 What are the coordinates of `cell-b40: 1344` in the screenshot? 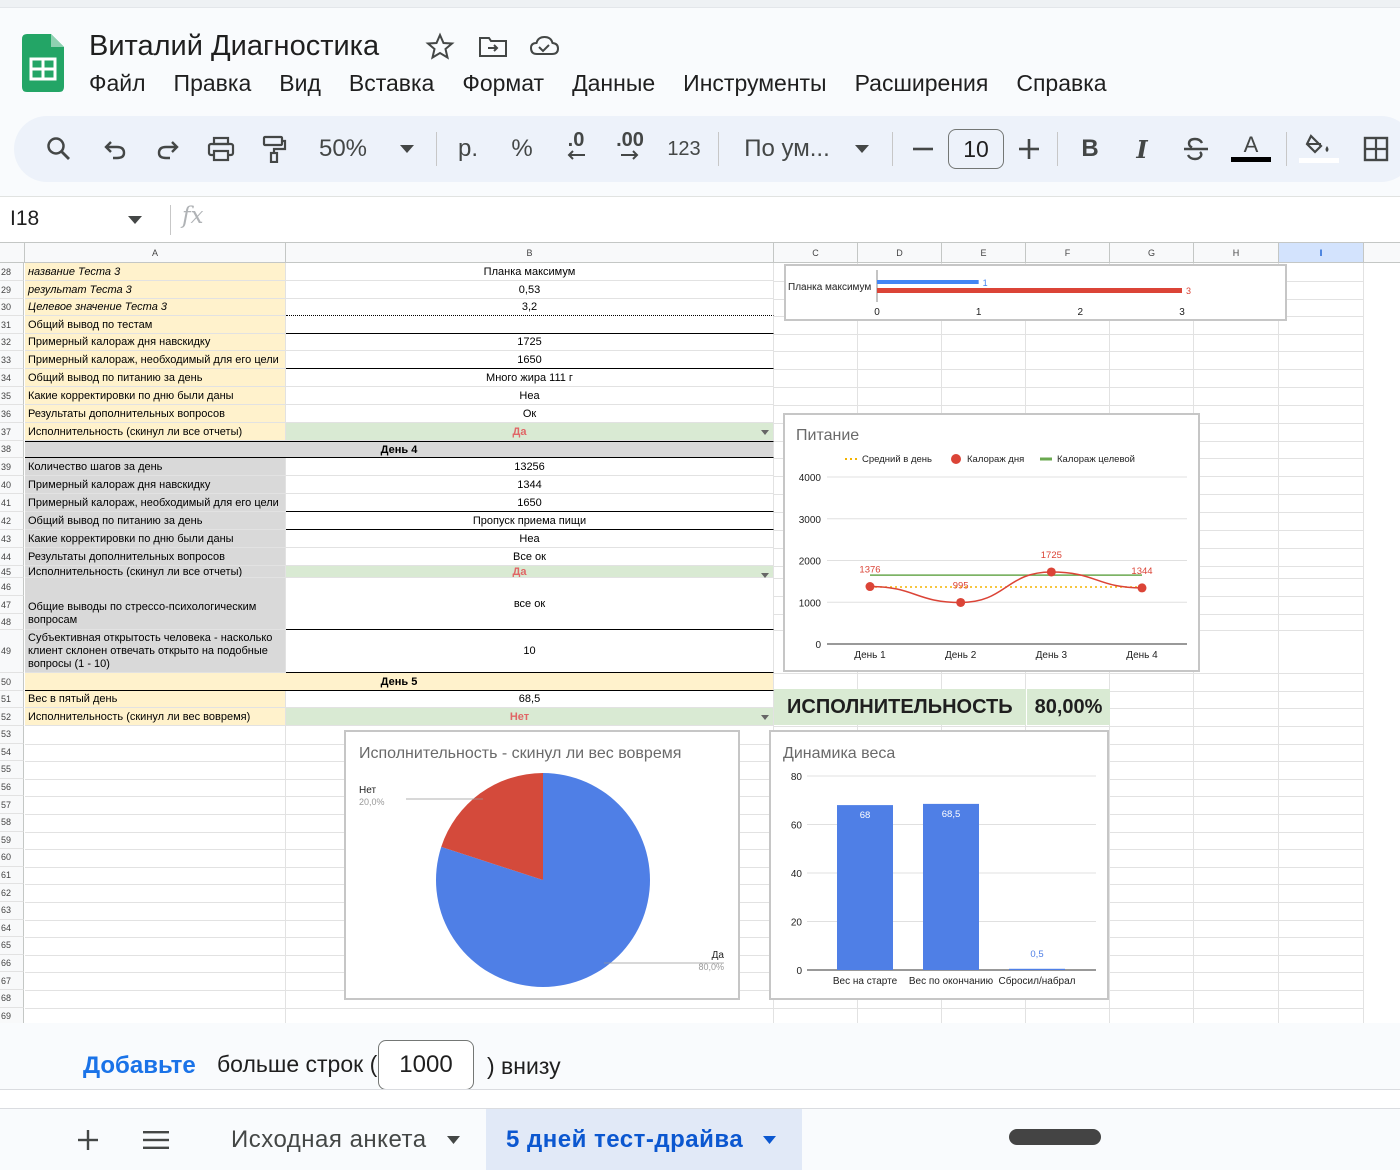 It's located at (530, 485).